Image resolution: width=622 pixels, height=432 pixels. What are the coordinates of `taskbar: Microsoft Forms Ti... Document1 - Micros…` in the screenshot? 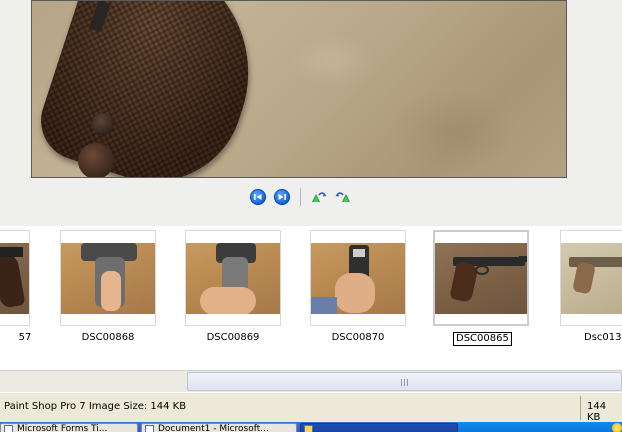 It's located at (311, 427).